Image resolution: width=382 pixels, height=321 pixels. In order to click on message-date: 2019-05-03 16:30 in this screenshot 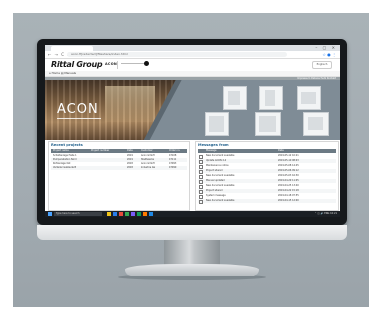, I will do `click(288, 175)`.